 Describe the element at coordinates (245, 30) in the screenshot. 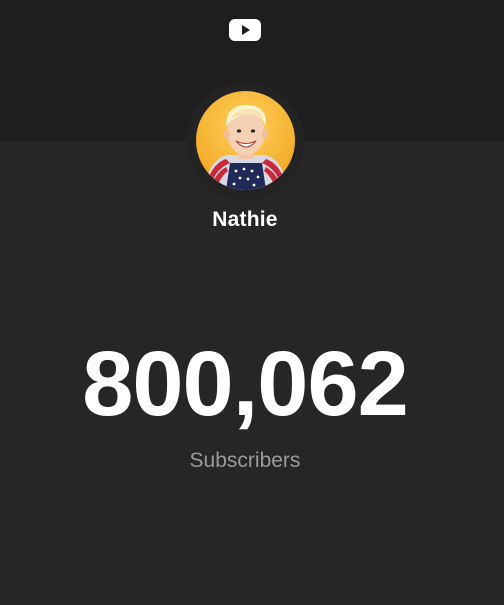

I see `youtube-play-icon` at that location.